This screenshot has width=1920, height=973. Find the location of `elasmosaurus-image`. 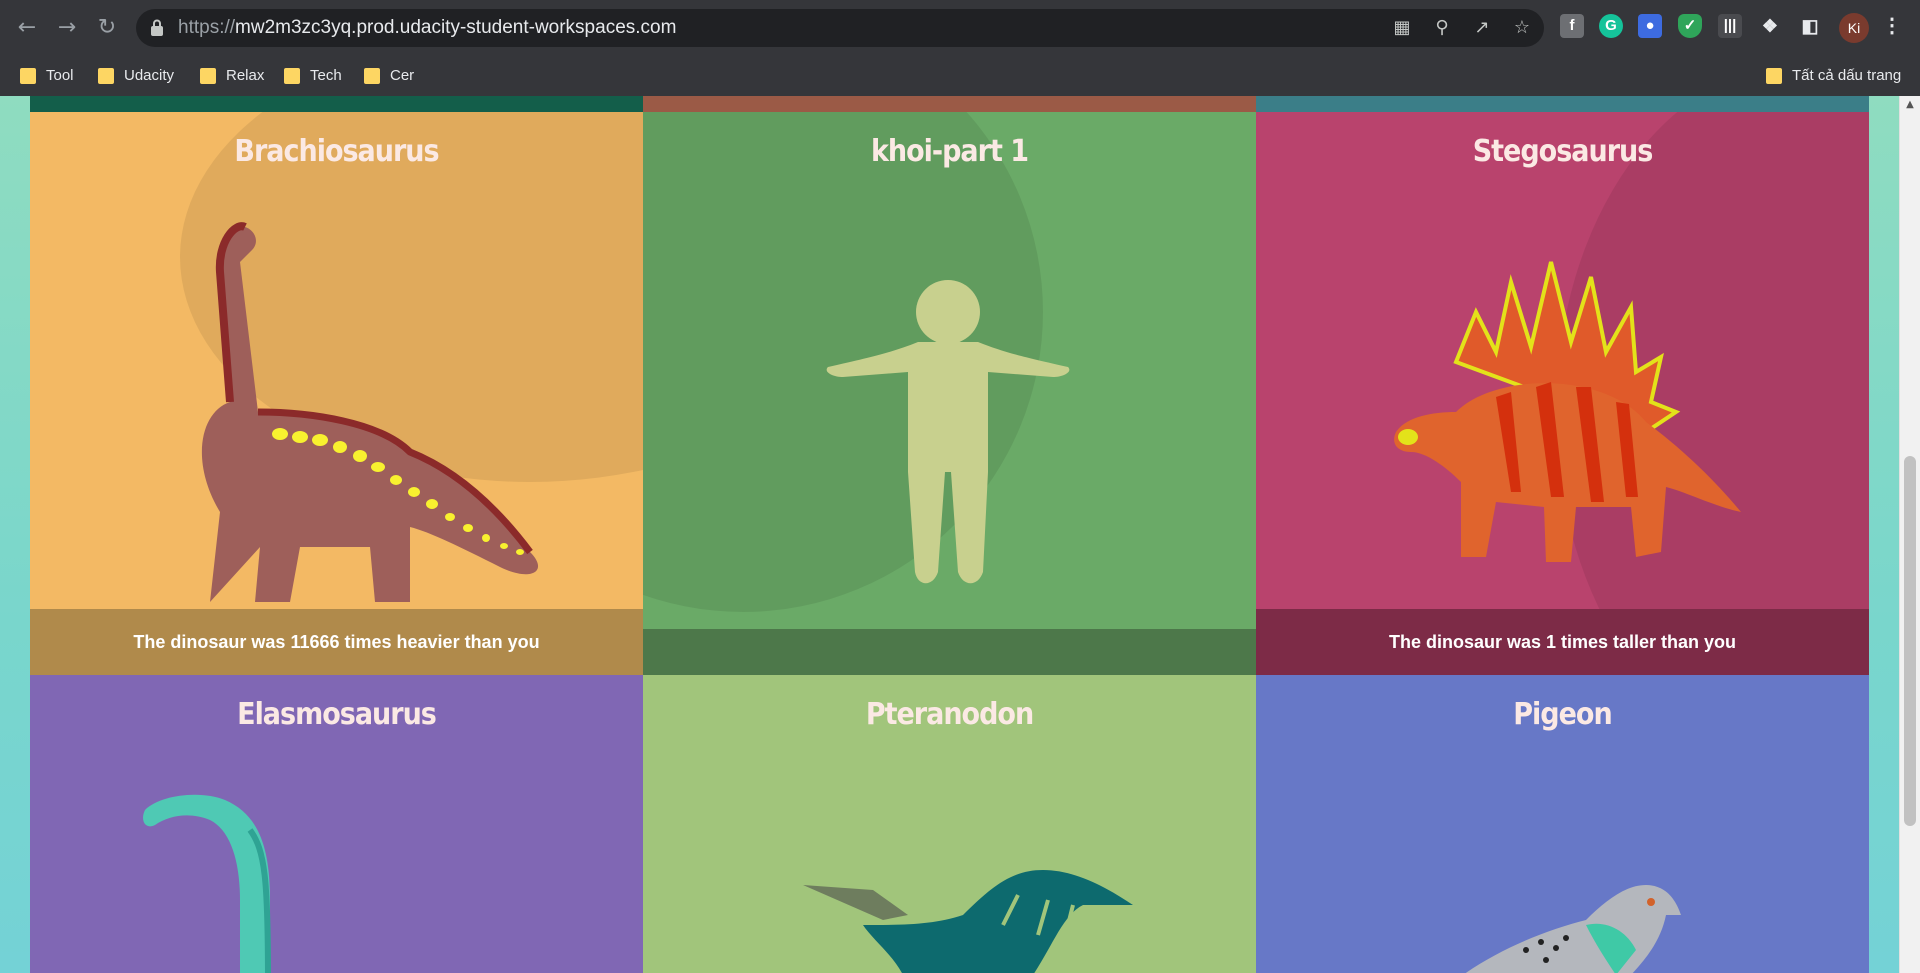

elasmosaurus-image is located at coordinates (207, 883).